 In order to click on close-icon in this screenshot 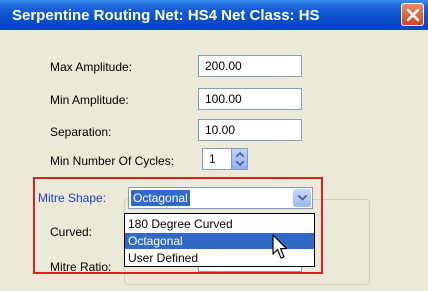, I will do `click(413, 15)`.